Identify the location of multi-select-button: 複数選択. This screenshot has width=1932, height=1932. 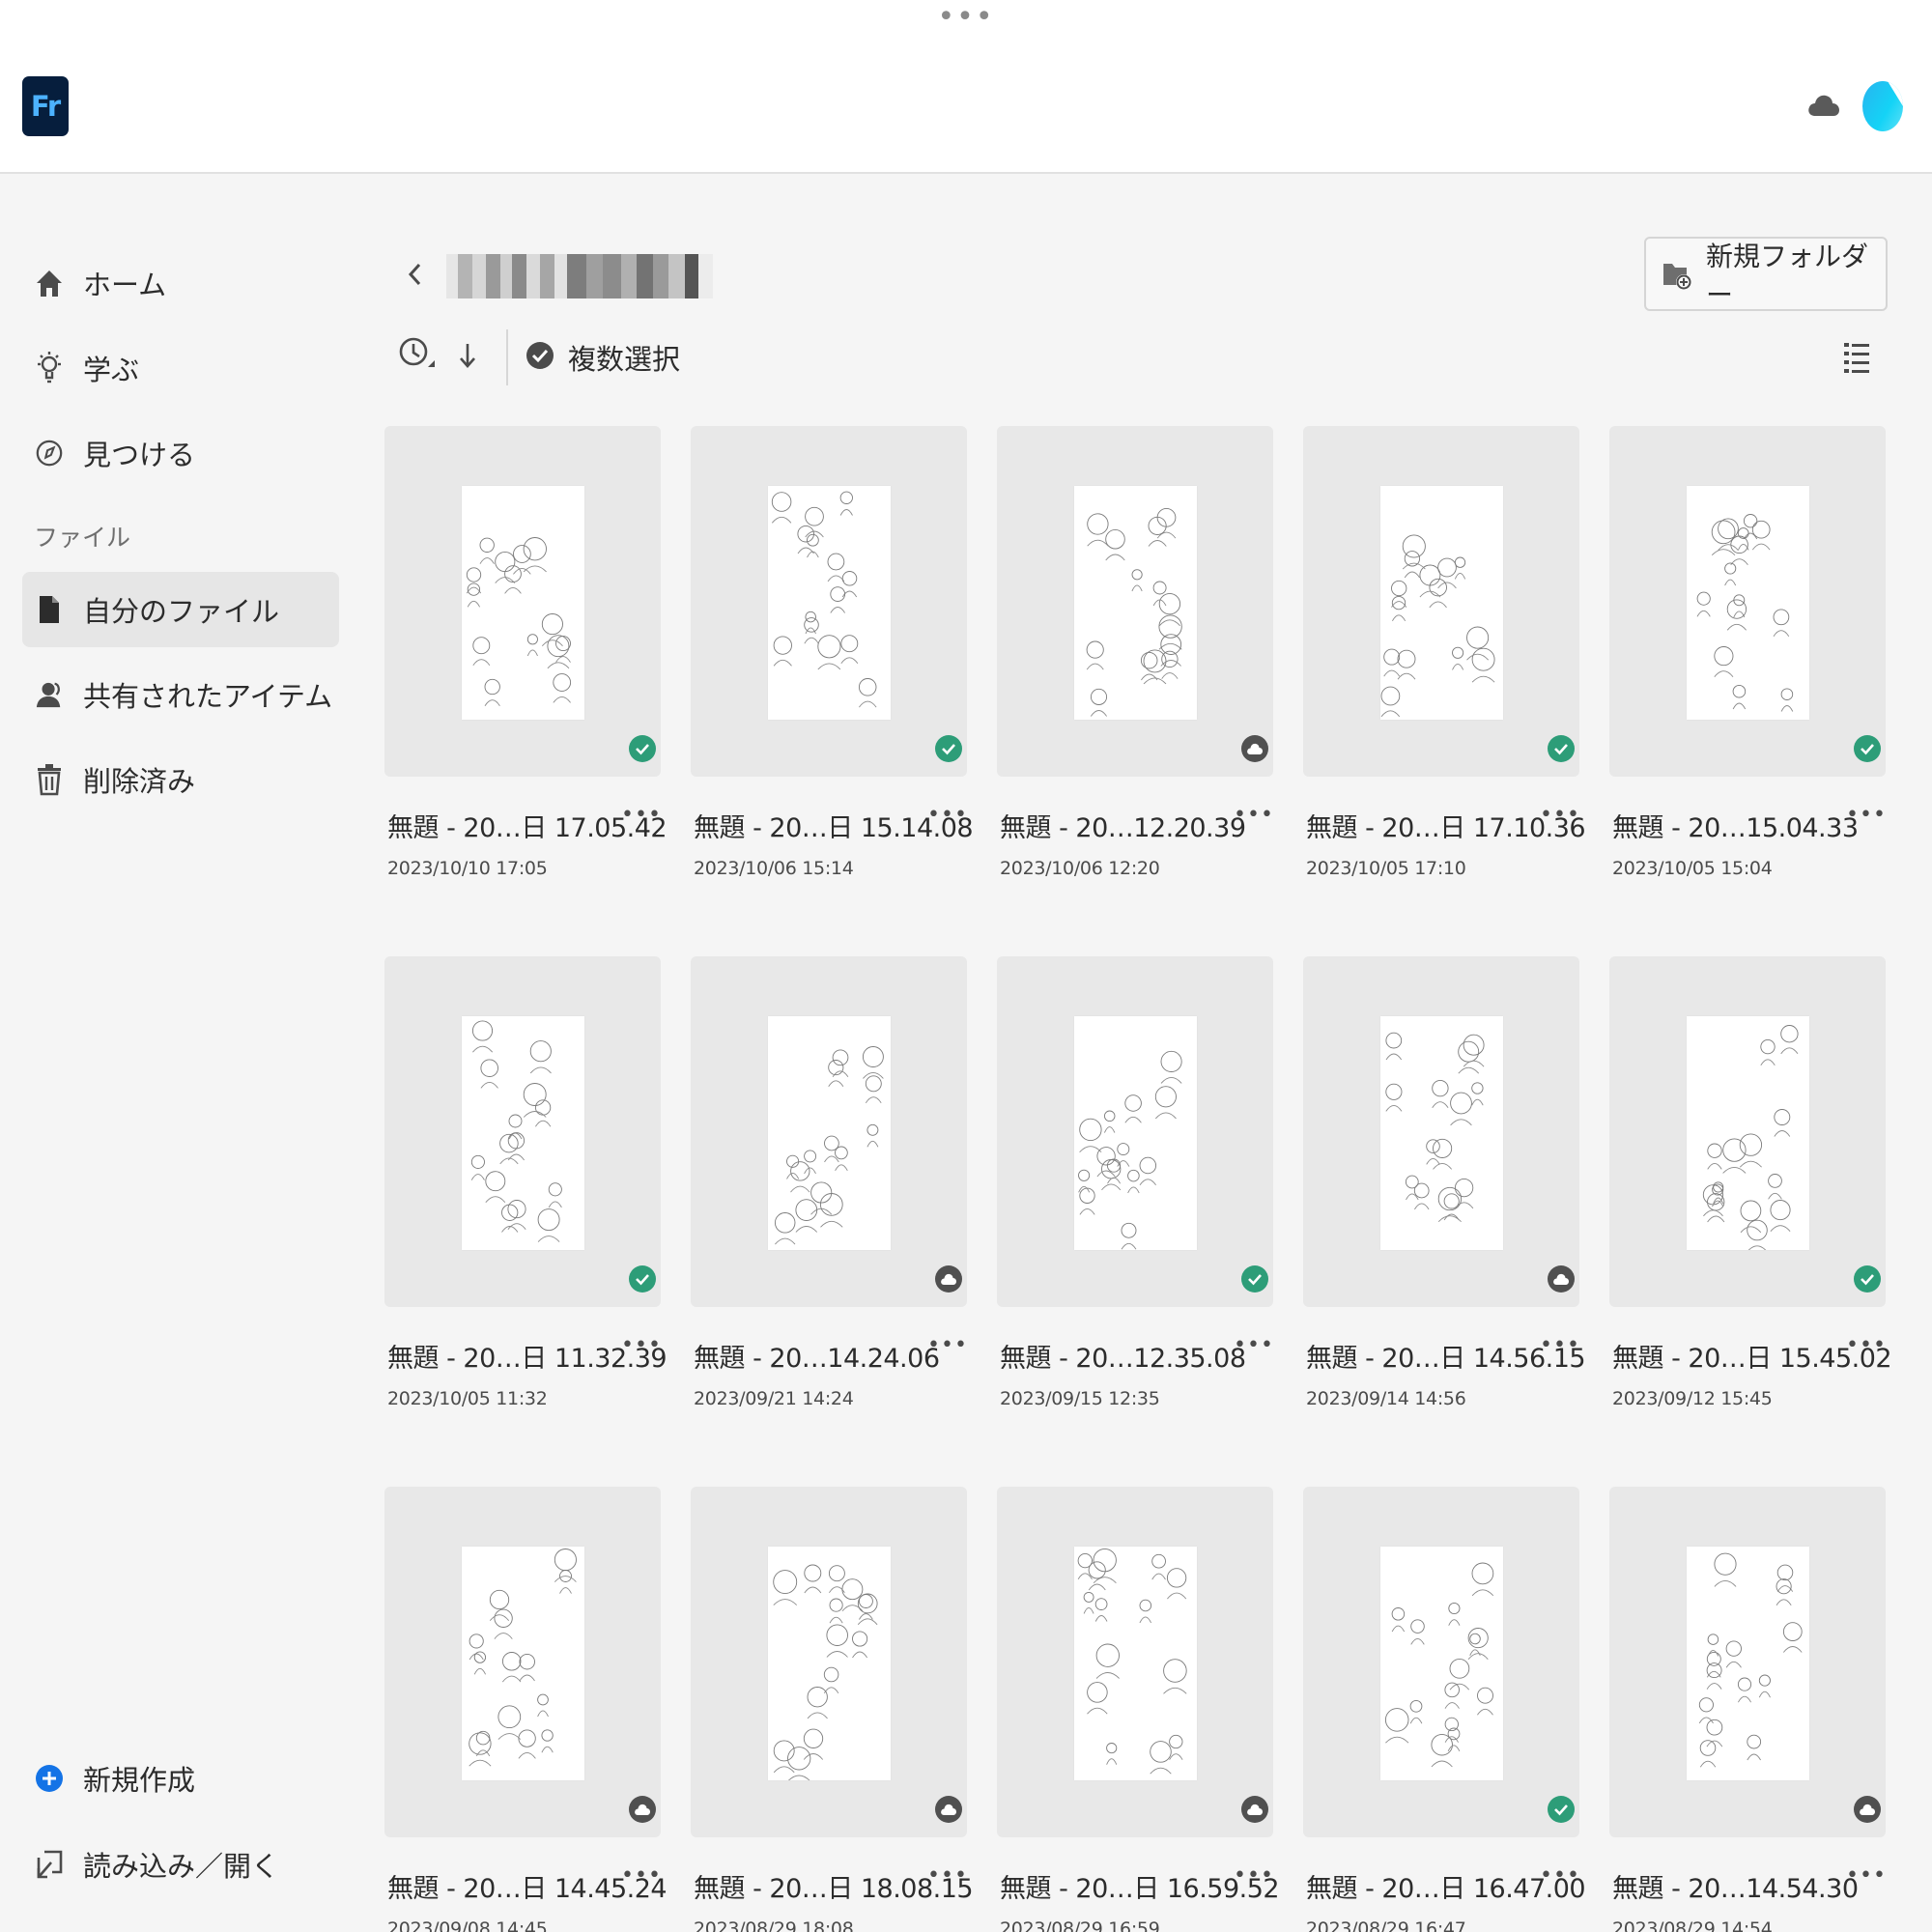
(603, 357).